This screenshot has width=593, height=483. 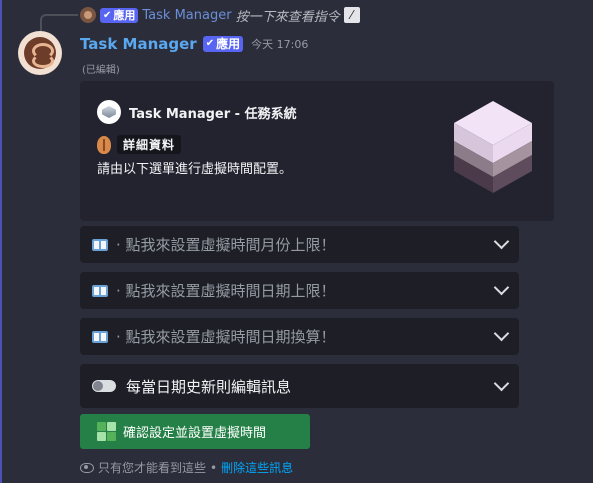 What do you see at coordinates (104, 144) in the screenshot?
I see `seed-icon` at bounding box center [104, 144].